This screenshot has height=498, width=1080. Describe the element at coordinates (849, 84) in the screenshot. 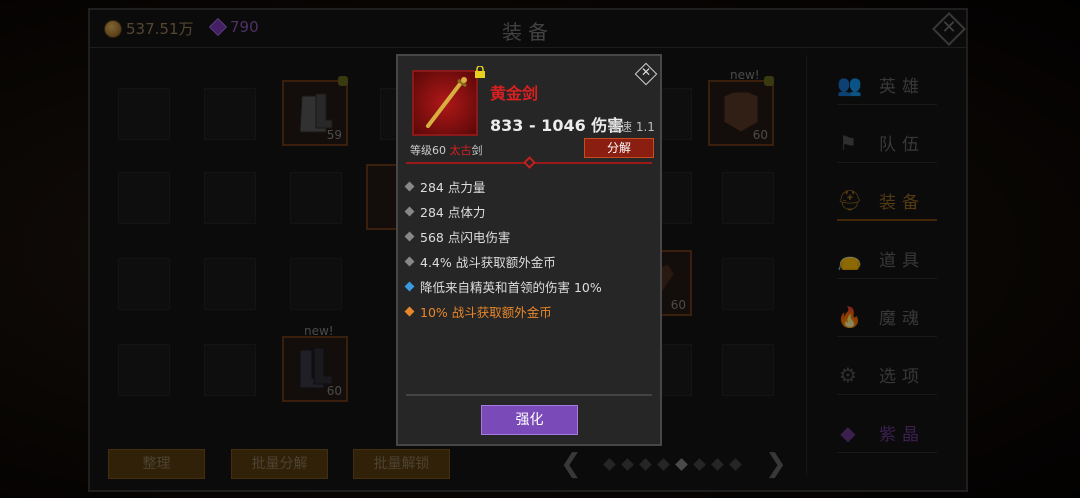

I see `heroes-icon: 👥` at that location.